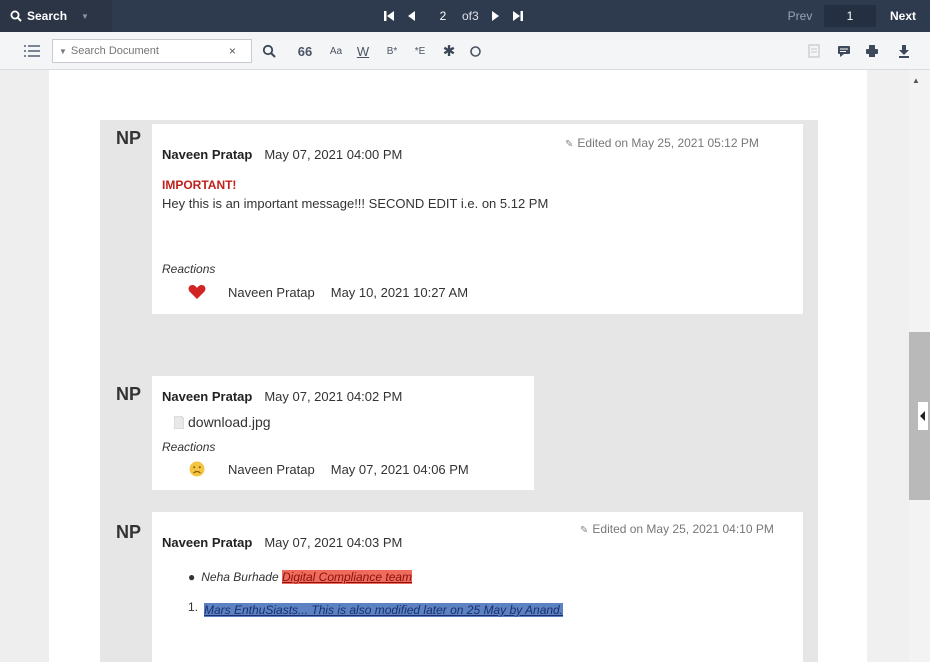 The image size is (930, 662). What do you see at coordinates (336, 51) in the screenshot?
I see `match-case-button: Aa` at bounding box center [336, 51].